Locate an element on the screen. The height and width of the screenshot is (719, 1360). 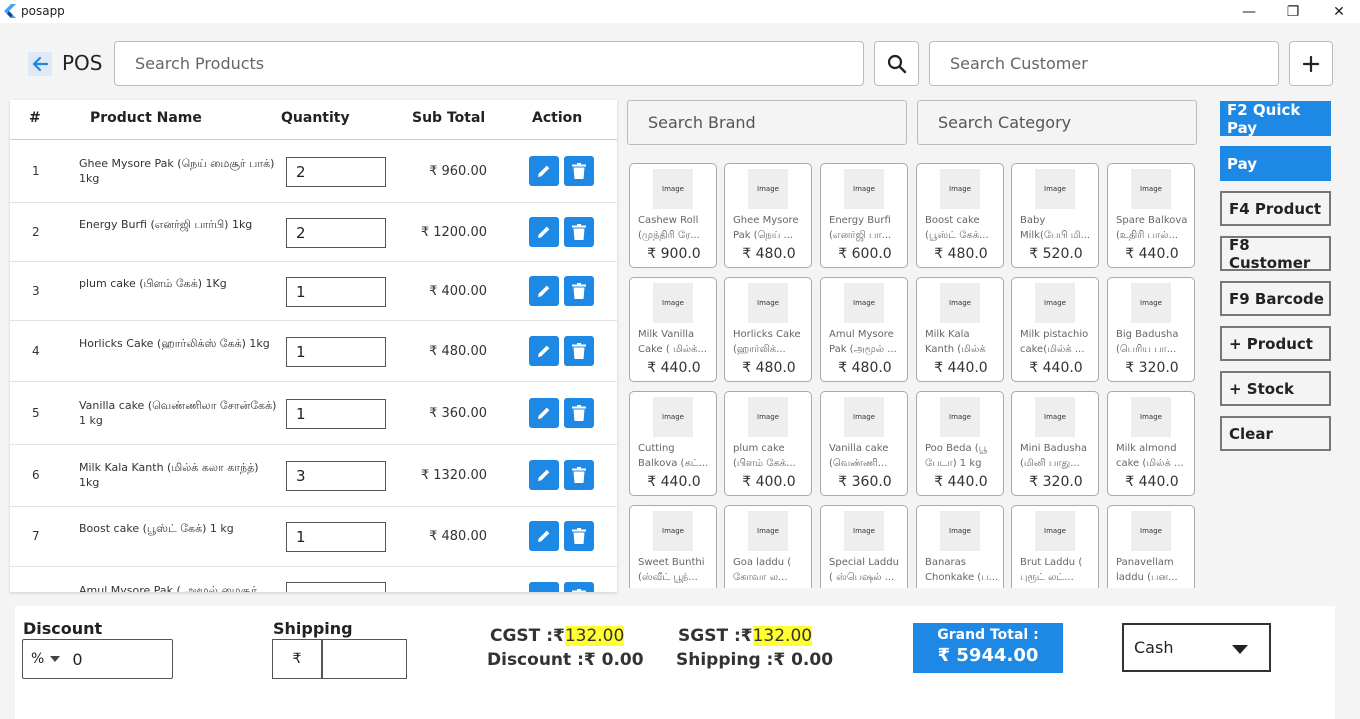
product-card: Image Baby Milk(பேபி மி... ₹ 520.0 is located at coordinates (1055, 215).